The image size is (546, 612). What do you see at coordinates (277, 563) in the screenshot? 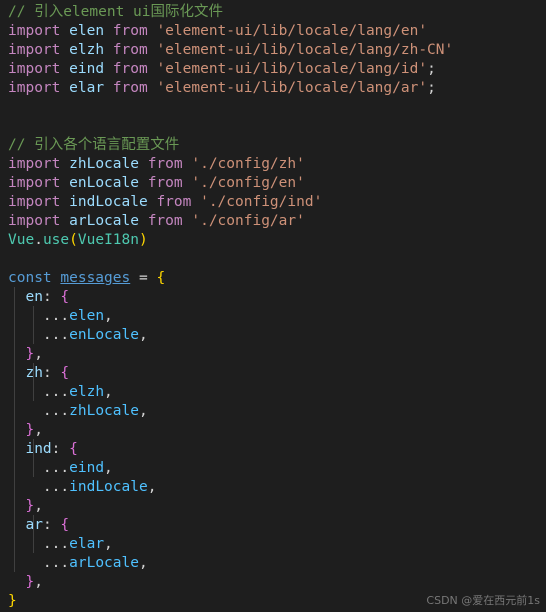
I see `code-line: ...arLocale,` at bounding box center [277, 563].